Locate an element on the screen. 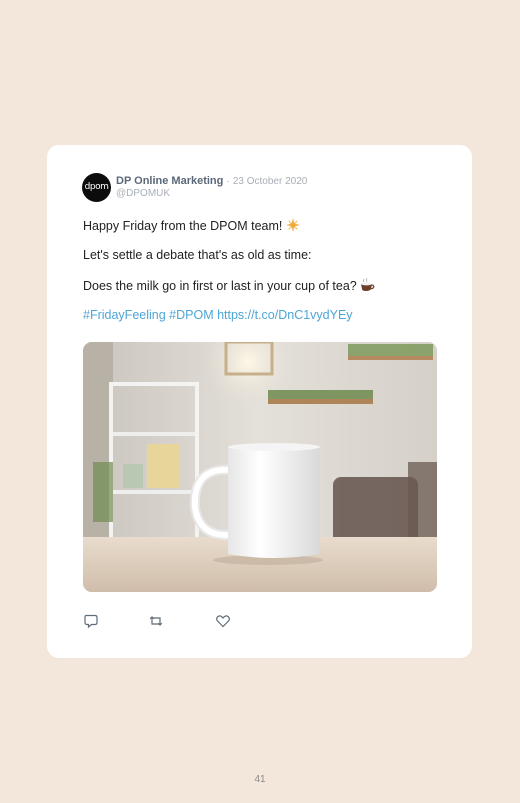  tweet-line-1-text: Happy Friday from the DPOM team! is located at coordinates (183, 226).